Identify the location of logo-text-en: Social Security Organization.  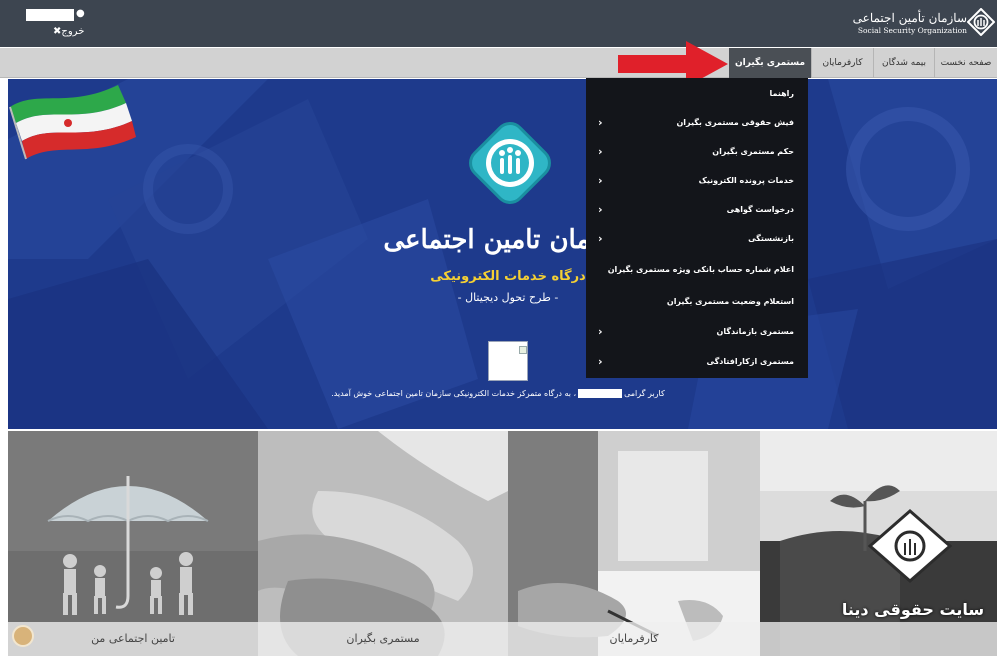
(912, 30).